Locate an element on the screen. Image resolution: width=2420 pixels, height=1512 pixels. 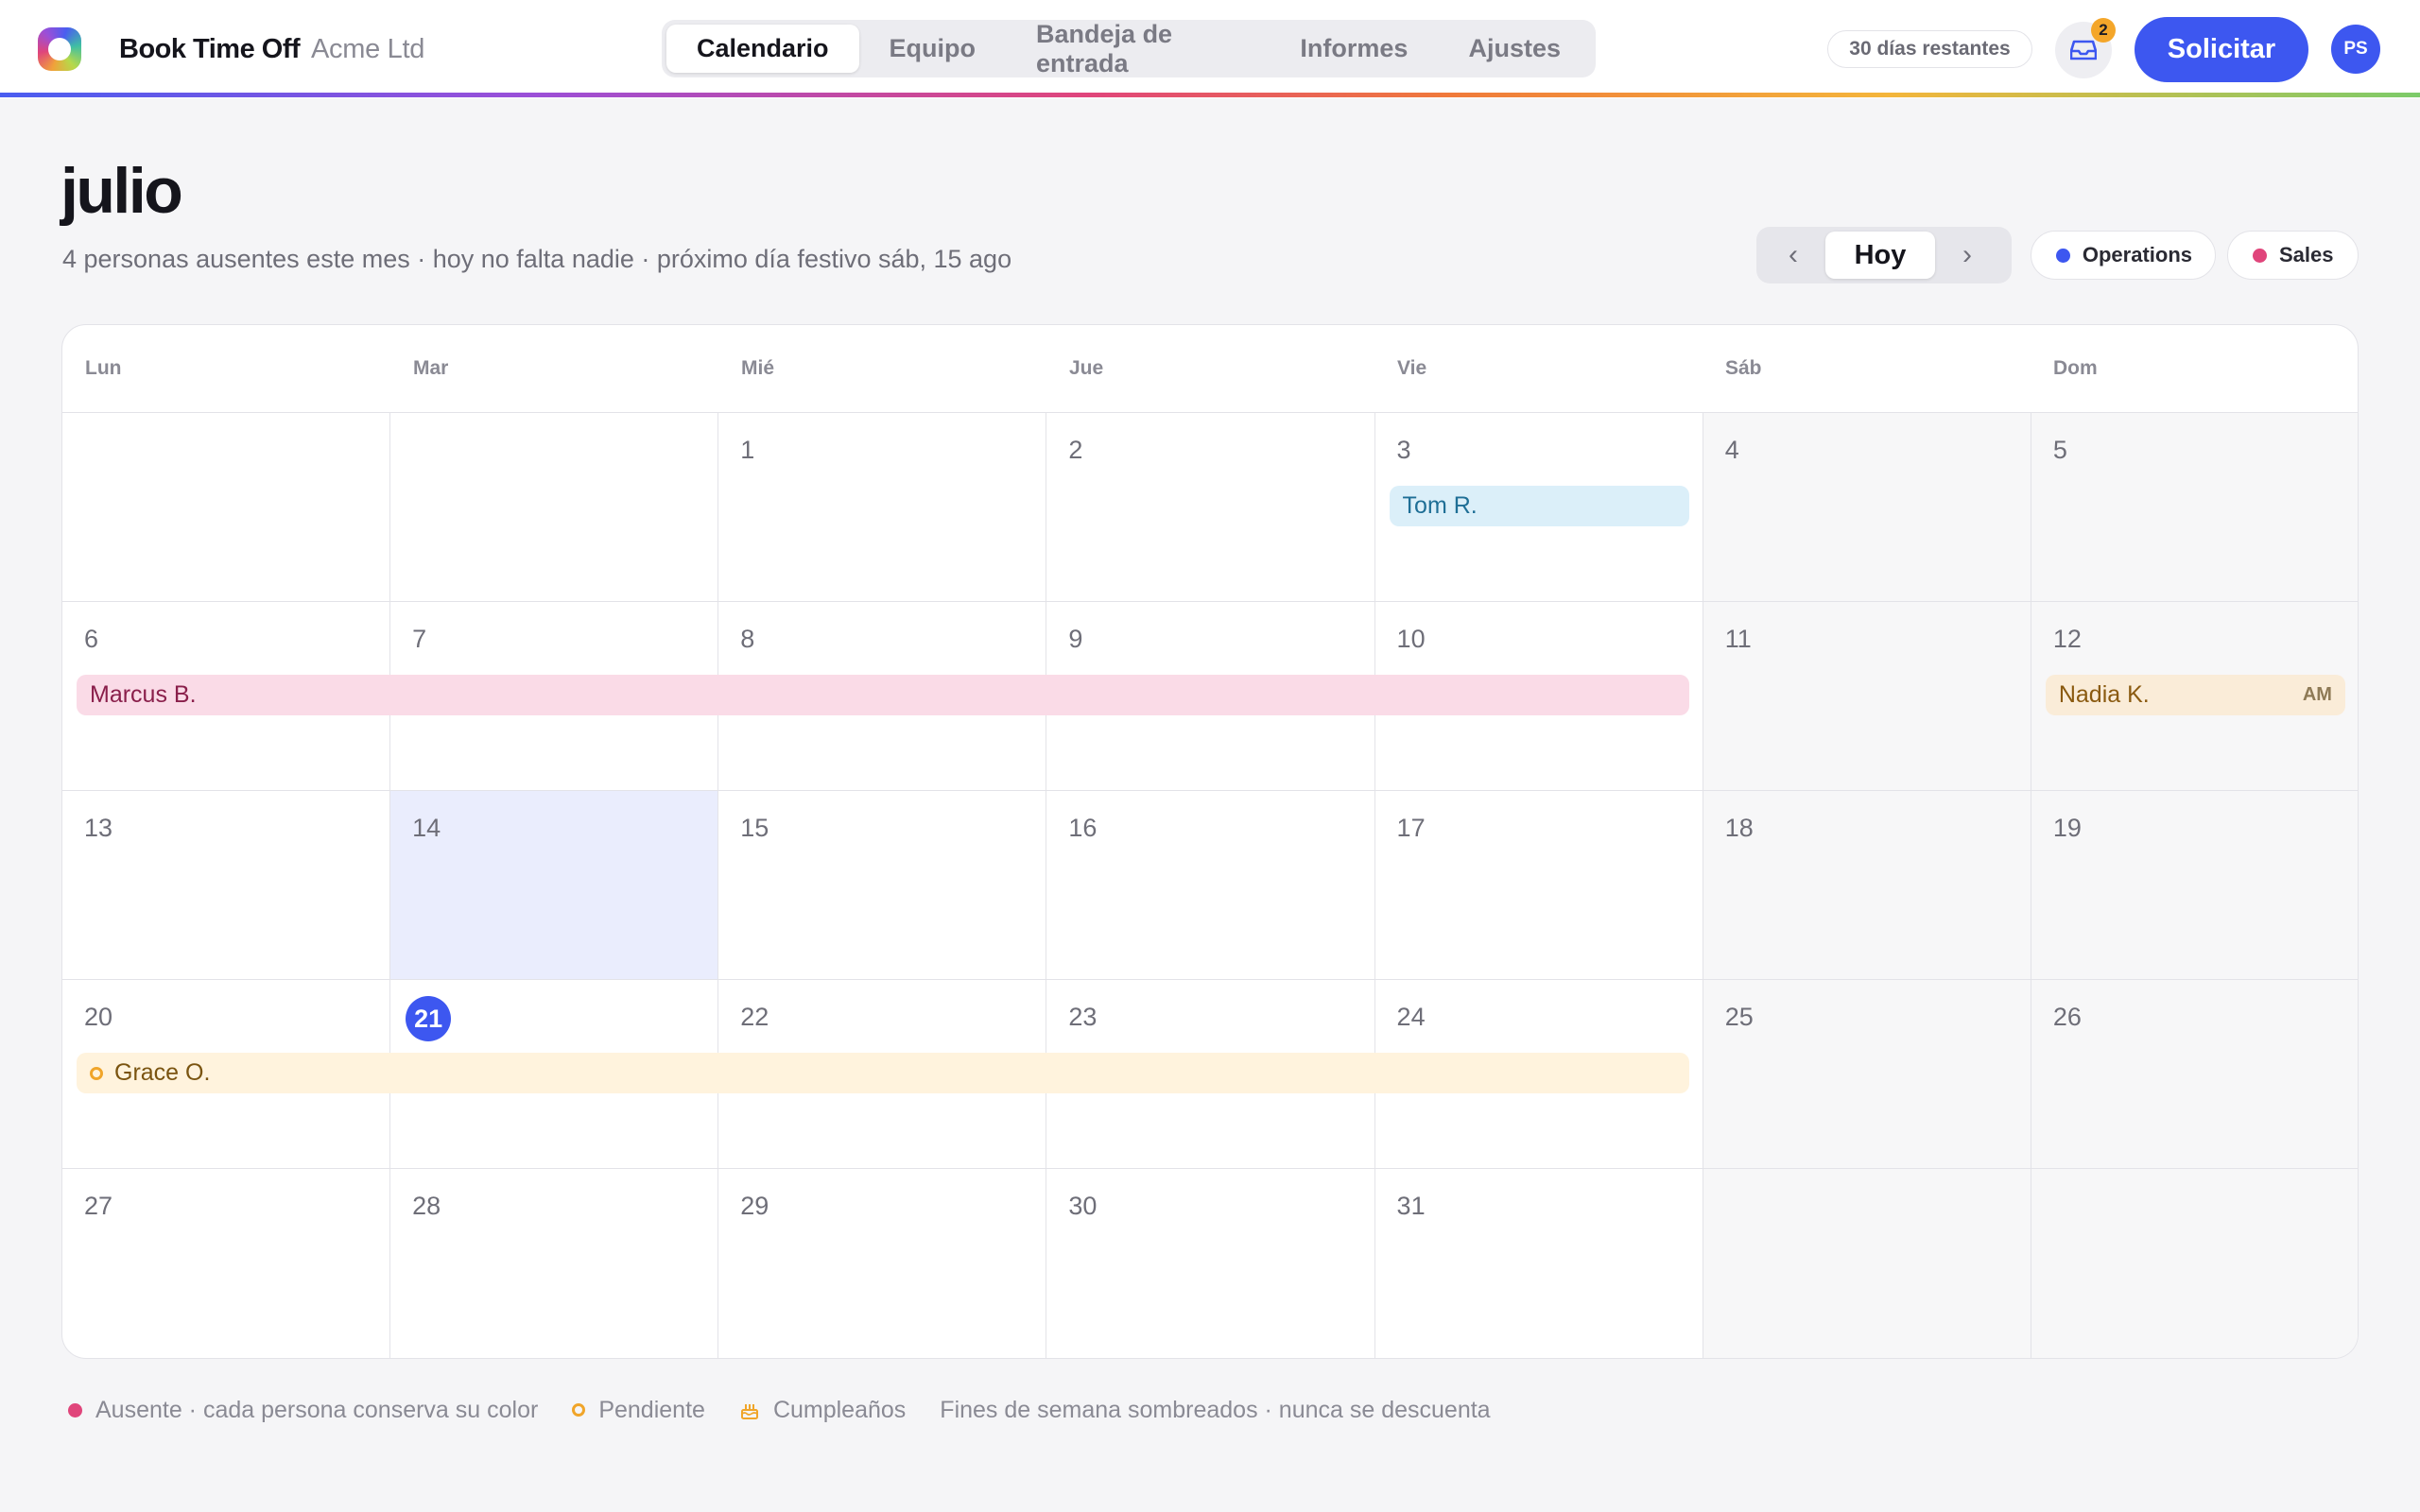
tab-informes: Informes is located at coordinates (1354, 49).